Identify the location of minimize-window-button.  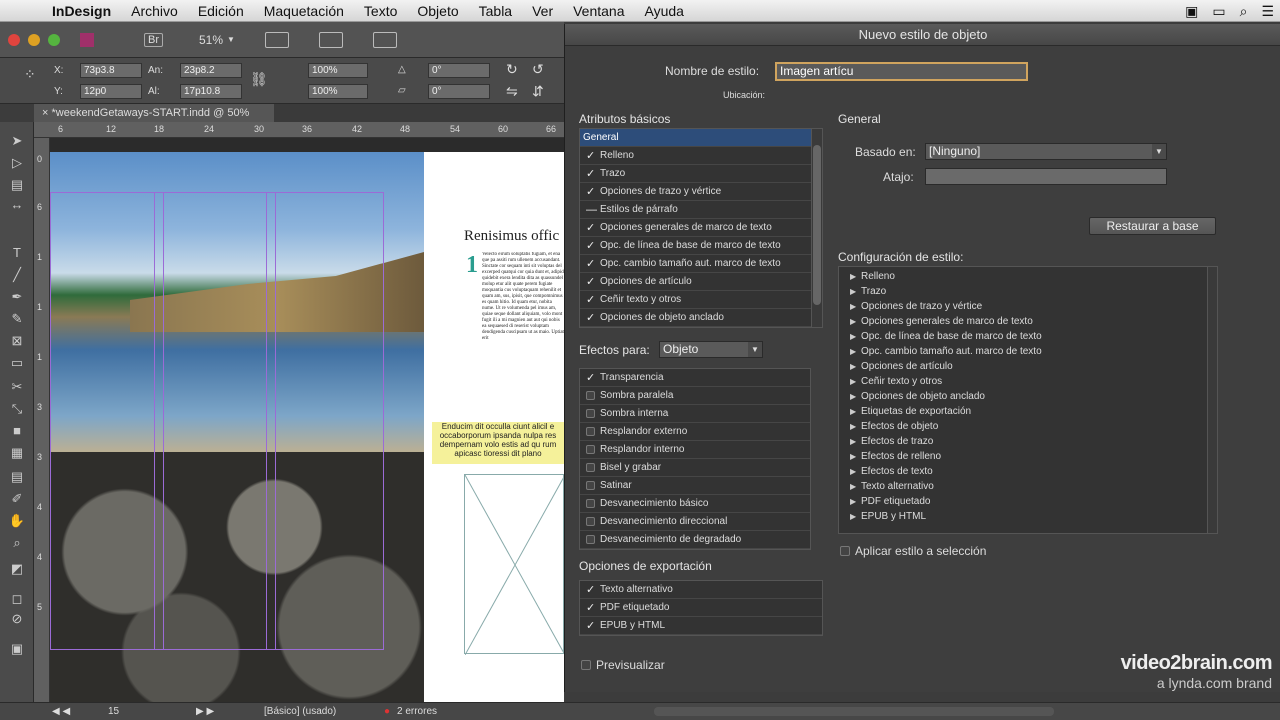
(34, 39).